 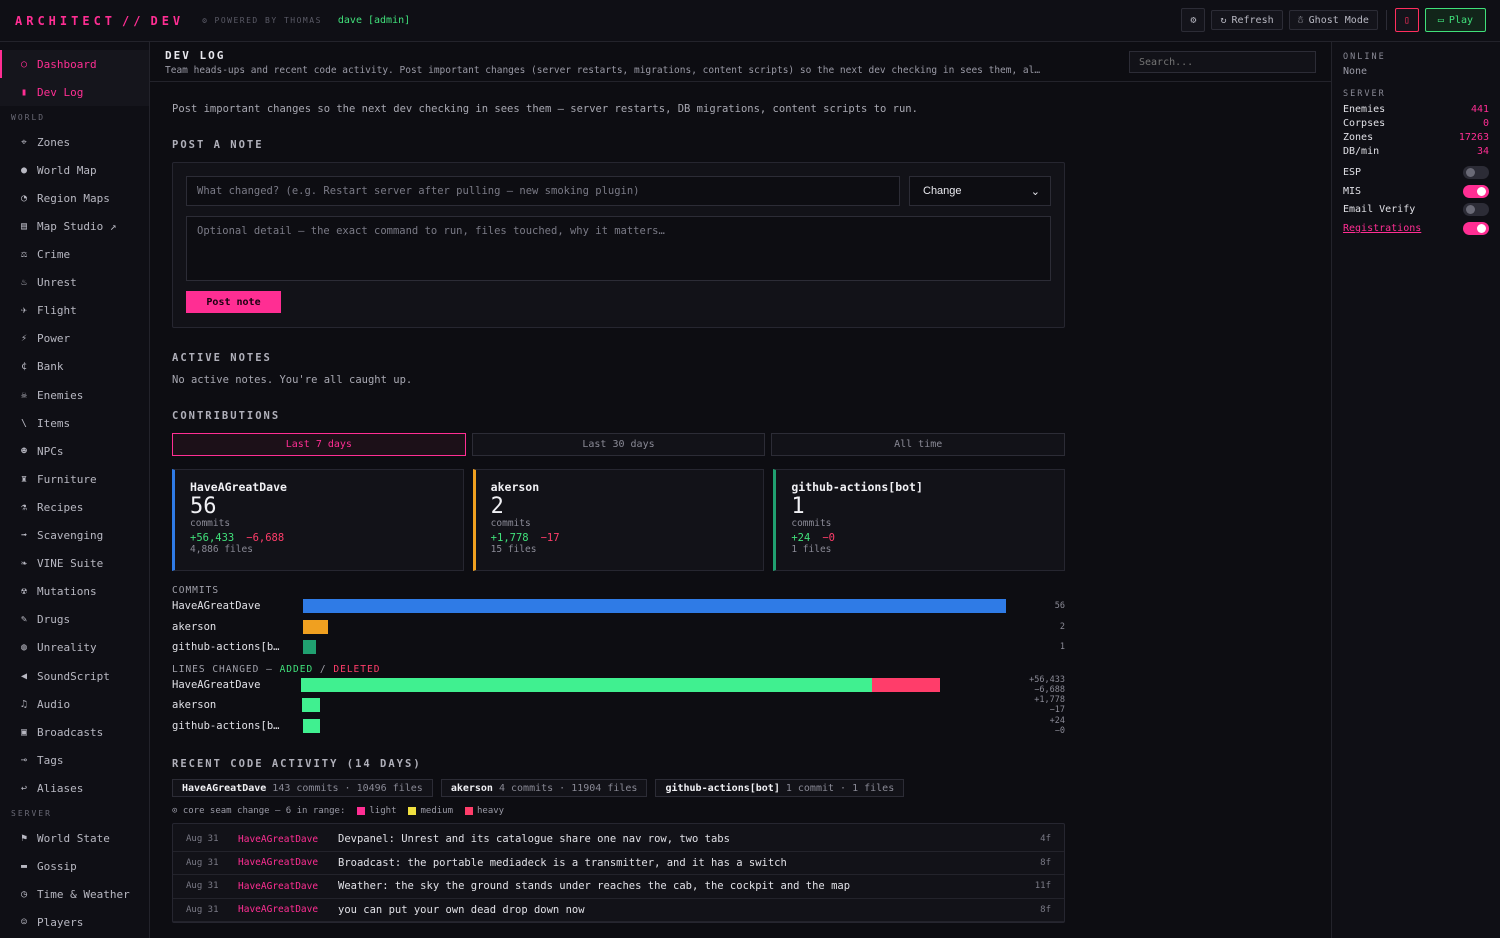 I want to click on active-notes-empty: No active notes. You're all caught up., so click(x=292, y=380).